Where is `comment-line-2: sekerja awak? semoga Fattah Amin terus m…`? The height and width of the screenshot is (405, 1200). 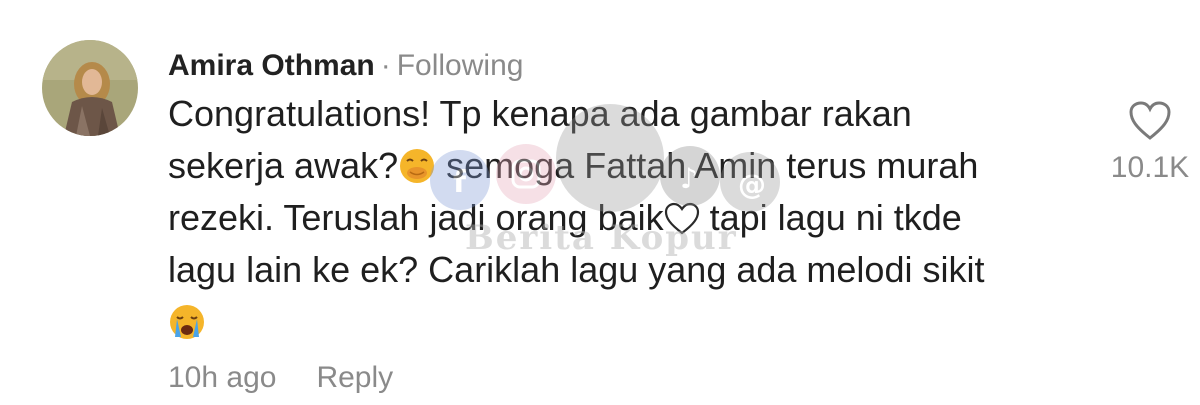 comment-line-2: sekerja awak? semoga Fattah Amin terus m… is located at coordinates (618, 166).